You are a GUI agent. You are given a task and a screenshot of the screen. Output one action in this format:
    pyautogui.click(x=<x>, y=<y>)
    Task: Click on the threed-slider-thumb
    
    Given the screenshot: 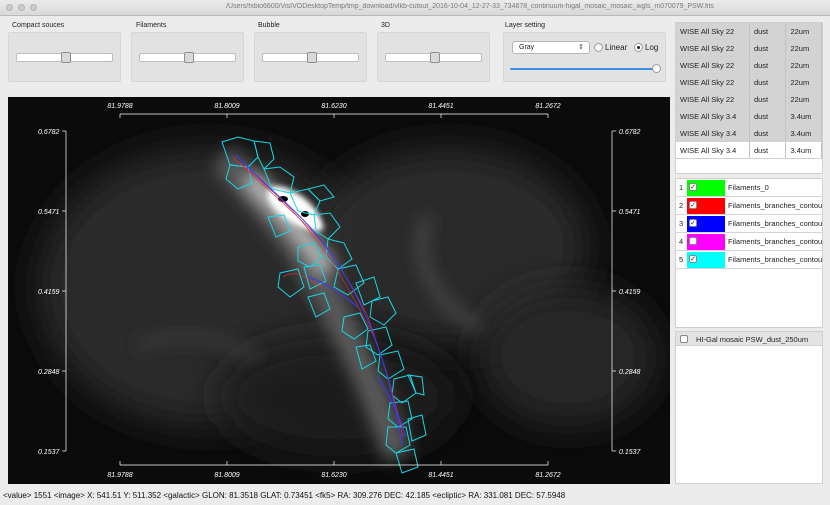 What is the action you would take?
    pyautogui.click(x=435, y=57)
    